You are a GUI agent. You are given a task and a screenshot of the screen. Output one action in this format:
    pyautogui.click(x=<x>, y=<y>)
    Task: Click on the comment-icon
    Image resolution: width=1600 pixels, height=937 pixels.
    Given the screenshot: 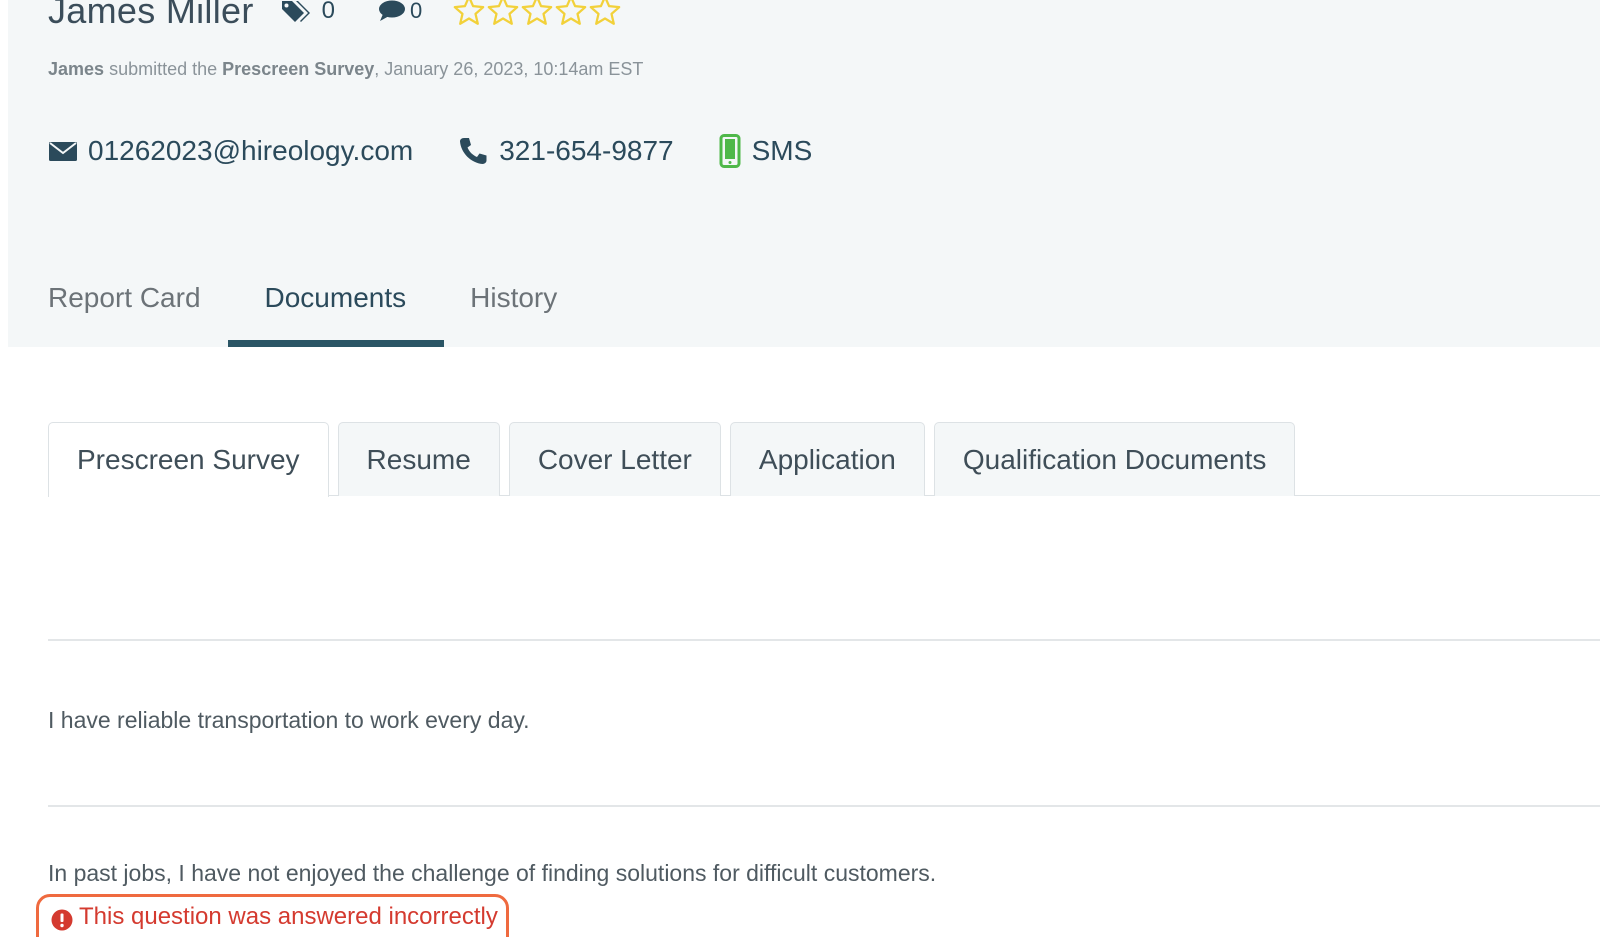 What is the action you would take?
    pyautogui.click(x=392, y=10)
    